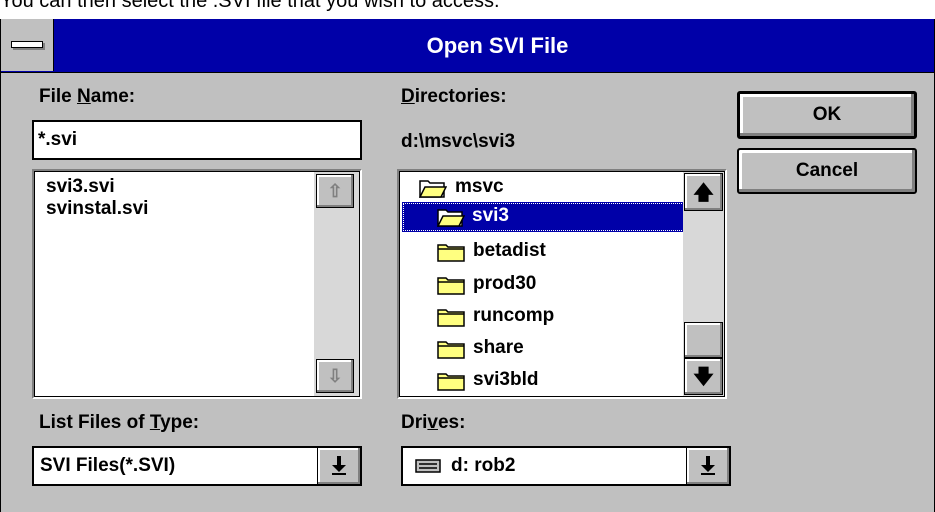  What do you see at coordinates (58, 139) in the screenshot?
I see `file-name-value: *.svi` at bounding box center [58, 139].